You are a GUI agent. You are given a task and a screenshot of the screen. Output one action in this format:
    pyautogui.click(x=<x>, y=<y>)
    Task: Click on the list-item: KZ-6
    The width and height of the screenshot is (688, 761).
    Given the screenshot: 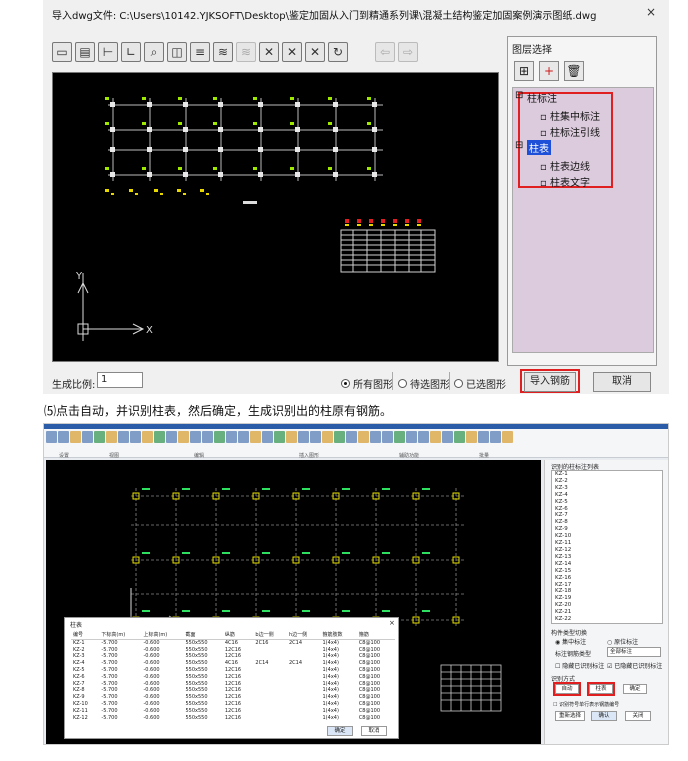 What is the action you would take?
    pyautogui.click(x=607, y=509)
    